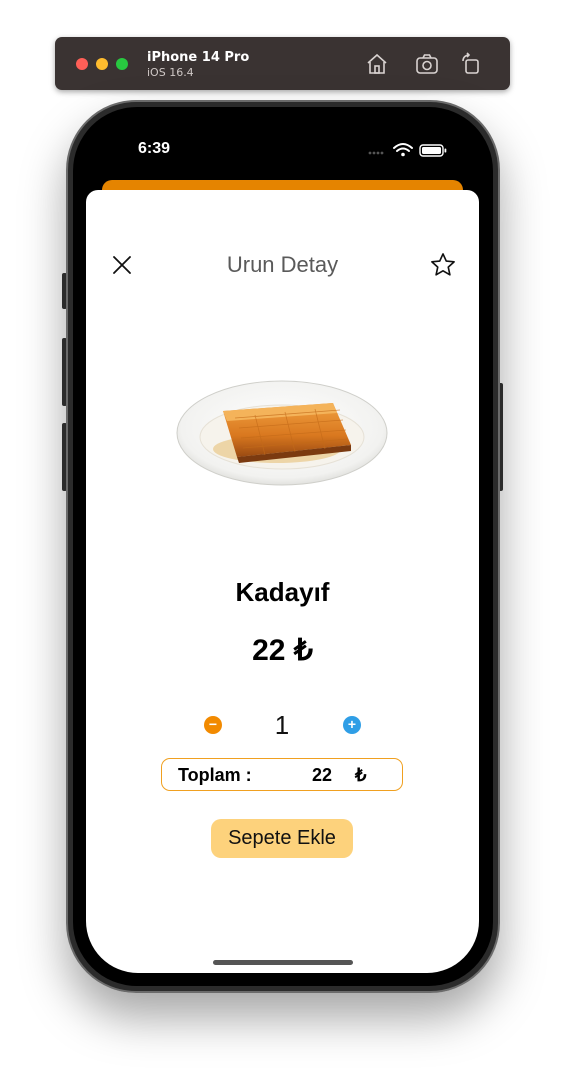  What do you see at coordinates (282, 432) in the screenshot?
I see `product-image` at bounding box center [282, 432].